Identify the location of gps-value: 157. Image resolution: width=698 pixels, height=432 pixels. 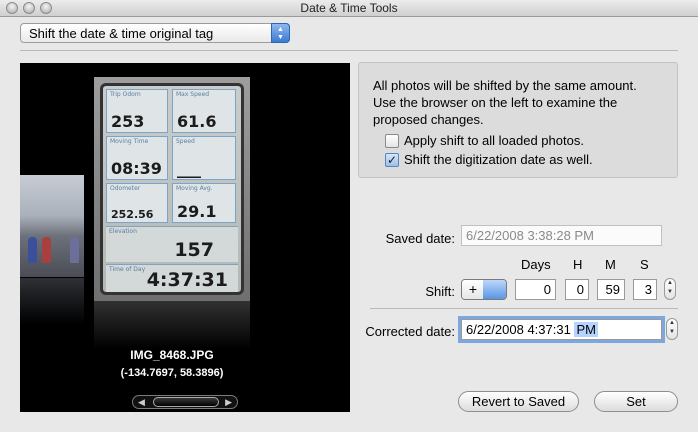
(194, 250).